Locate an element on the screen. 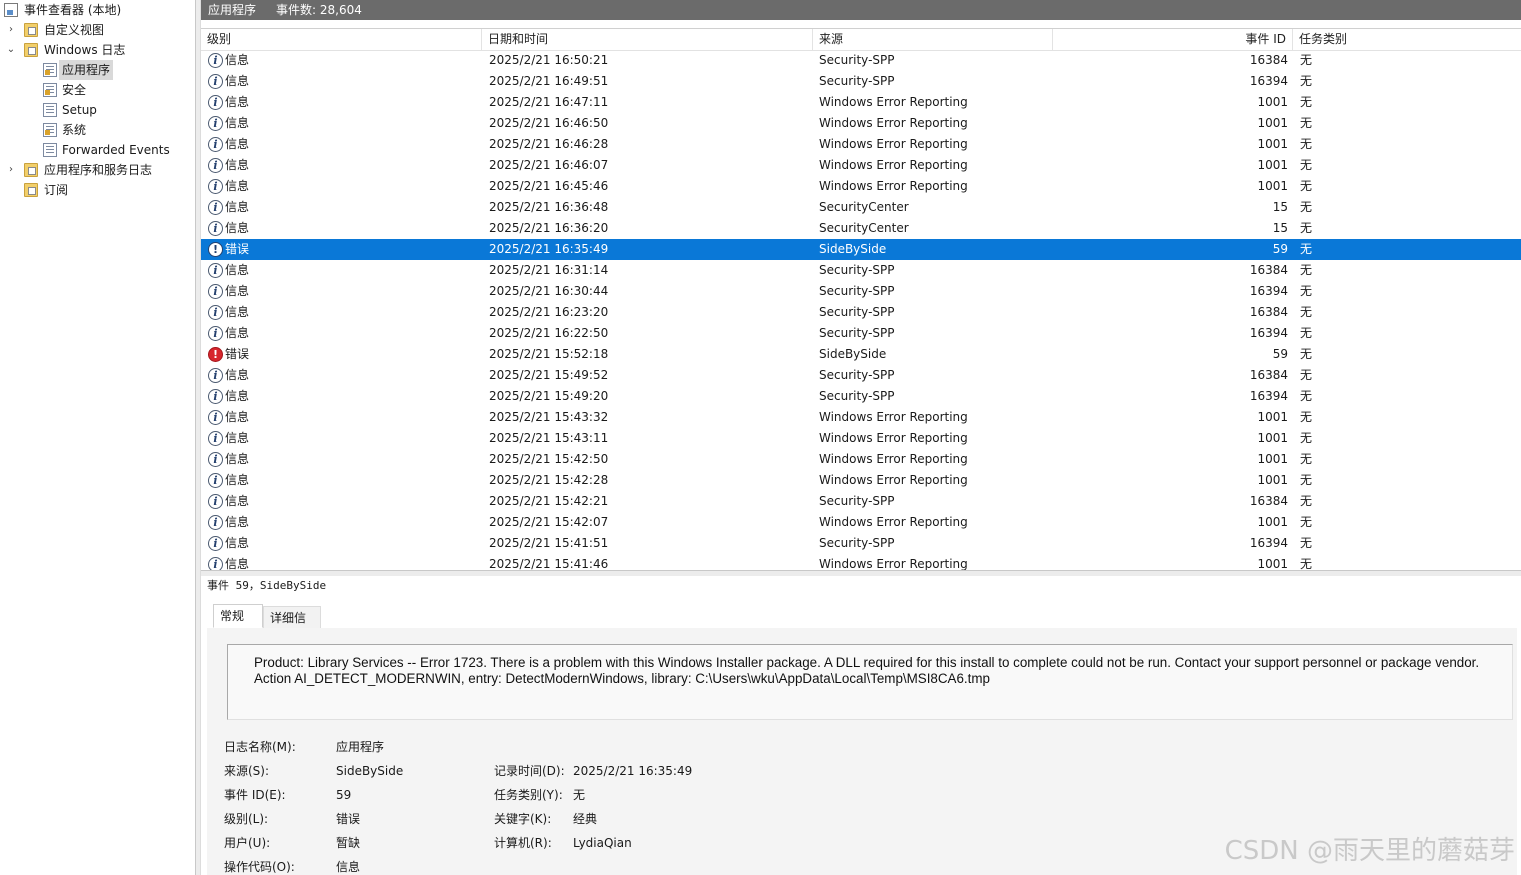  event-row: i 信息 2025/2/21 16:49:51 Security-SPP 16394 无 is located at coordinates (861, 81).